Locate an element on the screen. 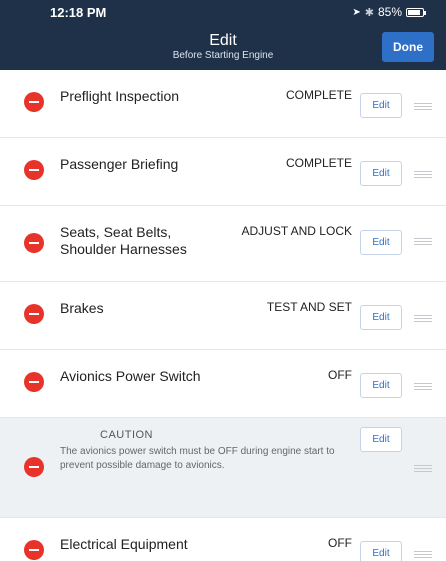 The image size is (446, 561). item-label: Electrical Equipment is located at coordinates (124, 544).